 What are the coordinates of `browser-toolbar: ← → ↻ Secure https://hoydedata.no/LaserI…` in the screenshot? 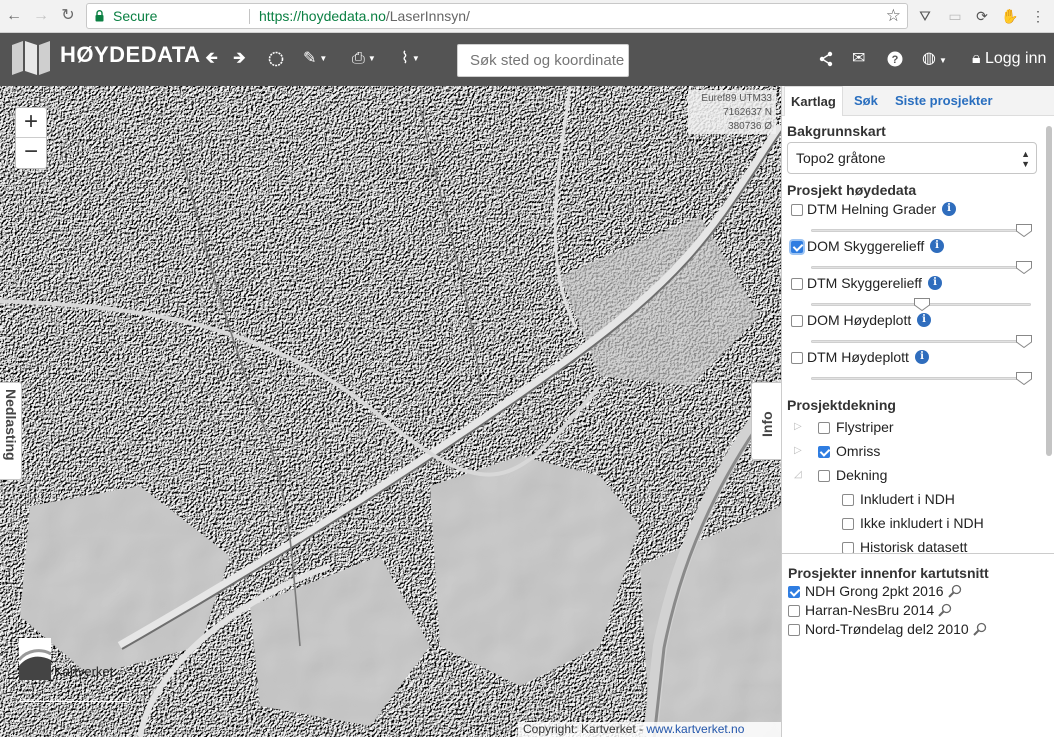 It's located at (527, 16).